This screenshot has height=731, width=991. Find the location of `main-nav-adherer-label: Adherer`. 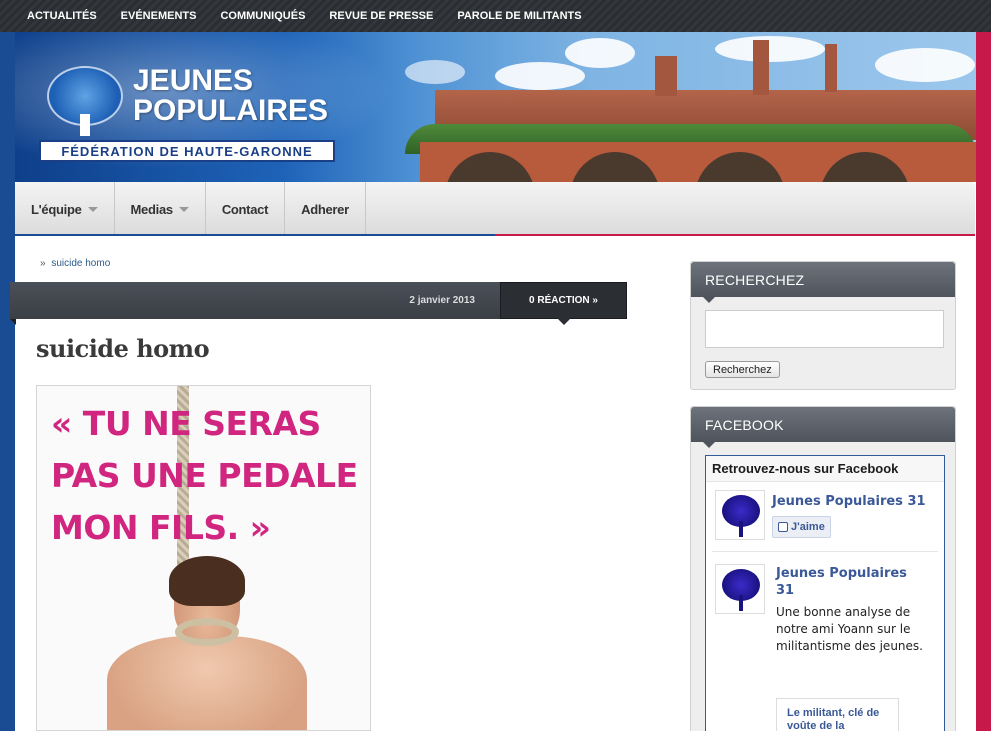

main-nav-adherer-label: Adherer is located at coordinates (325, 209).